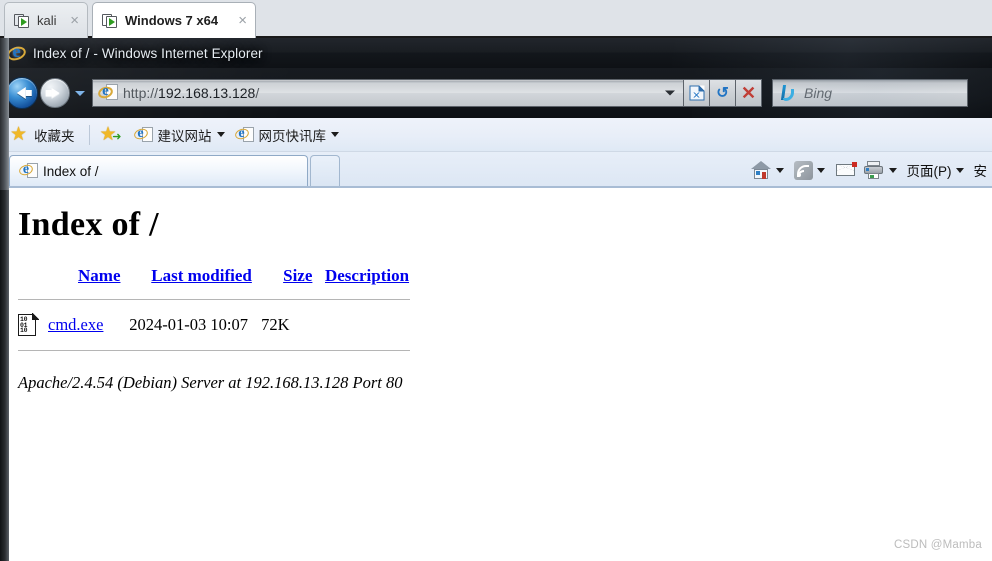  I want to click on address-path: /, so click(257, 93).